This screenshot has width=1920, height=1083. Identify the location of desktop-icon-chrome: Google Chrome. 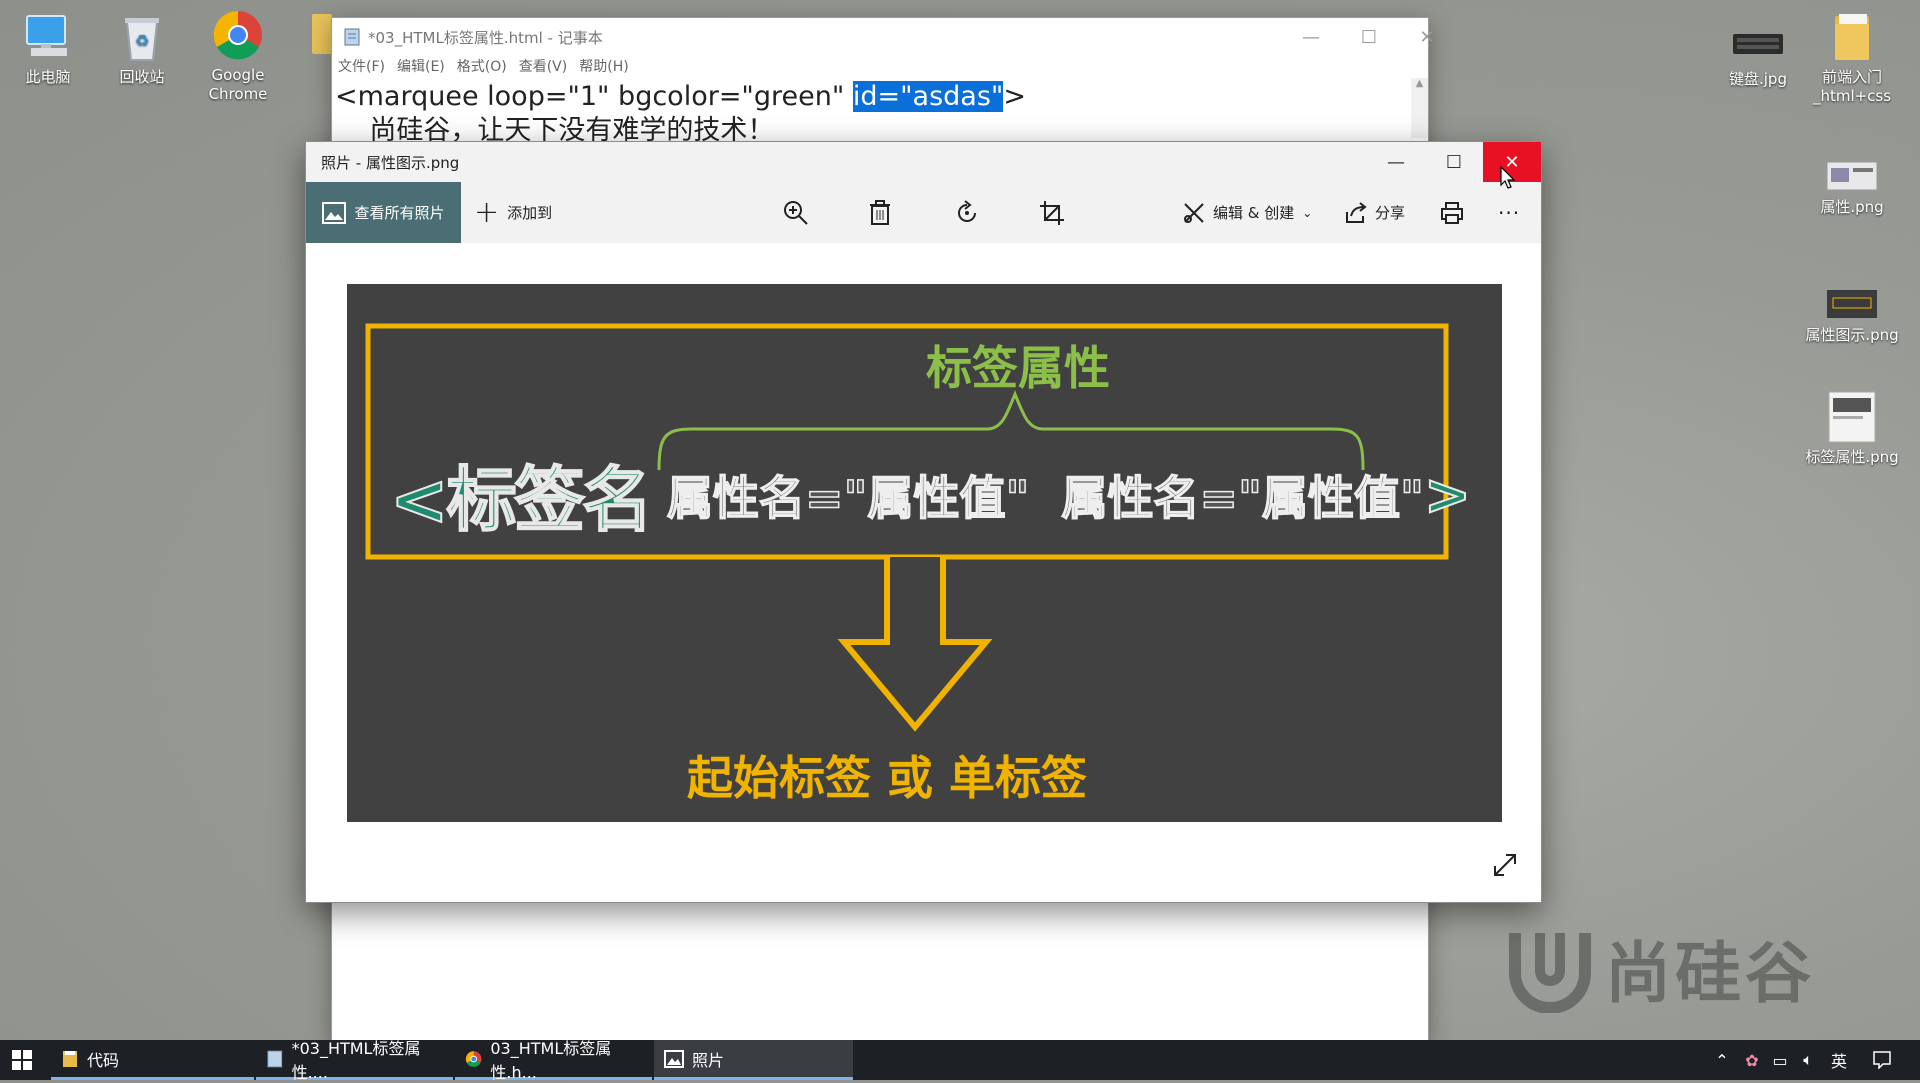
(238, 56).